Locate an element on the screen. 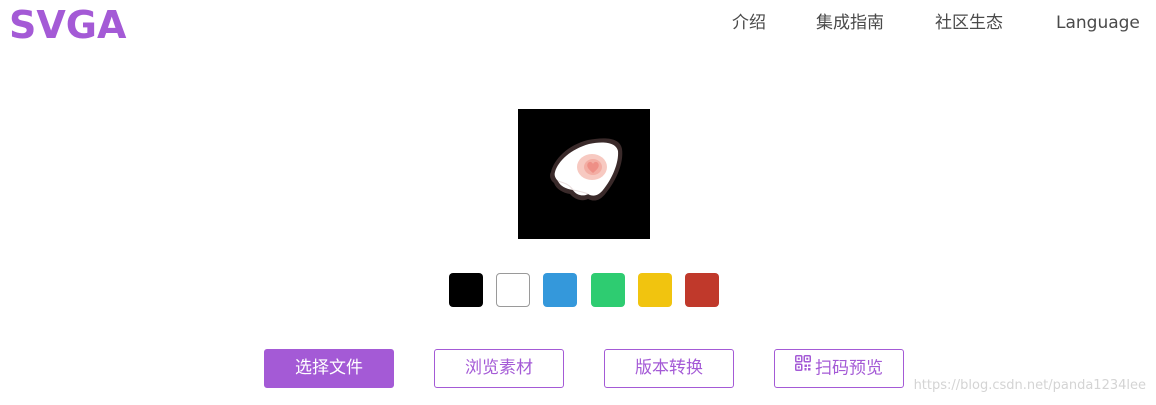 Image resolution: width=1156 pixels, height=405 pixels. watermark-text: https://blog.csdn.net/panda1234lee is located at coordinates (1029, 385).